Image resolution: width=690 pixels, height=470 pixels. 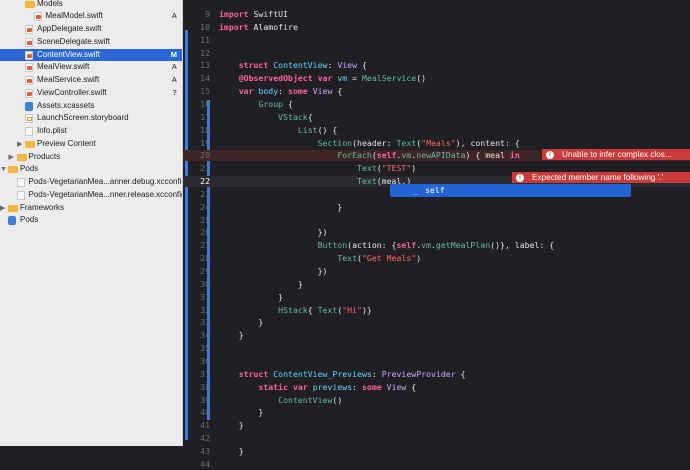 What do you see at coordinates (310, 399) in the screenshot?
I see `code-text: ContentView()` at bounding box center [310, 399].